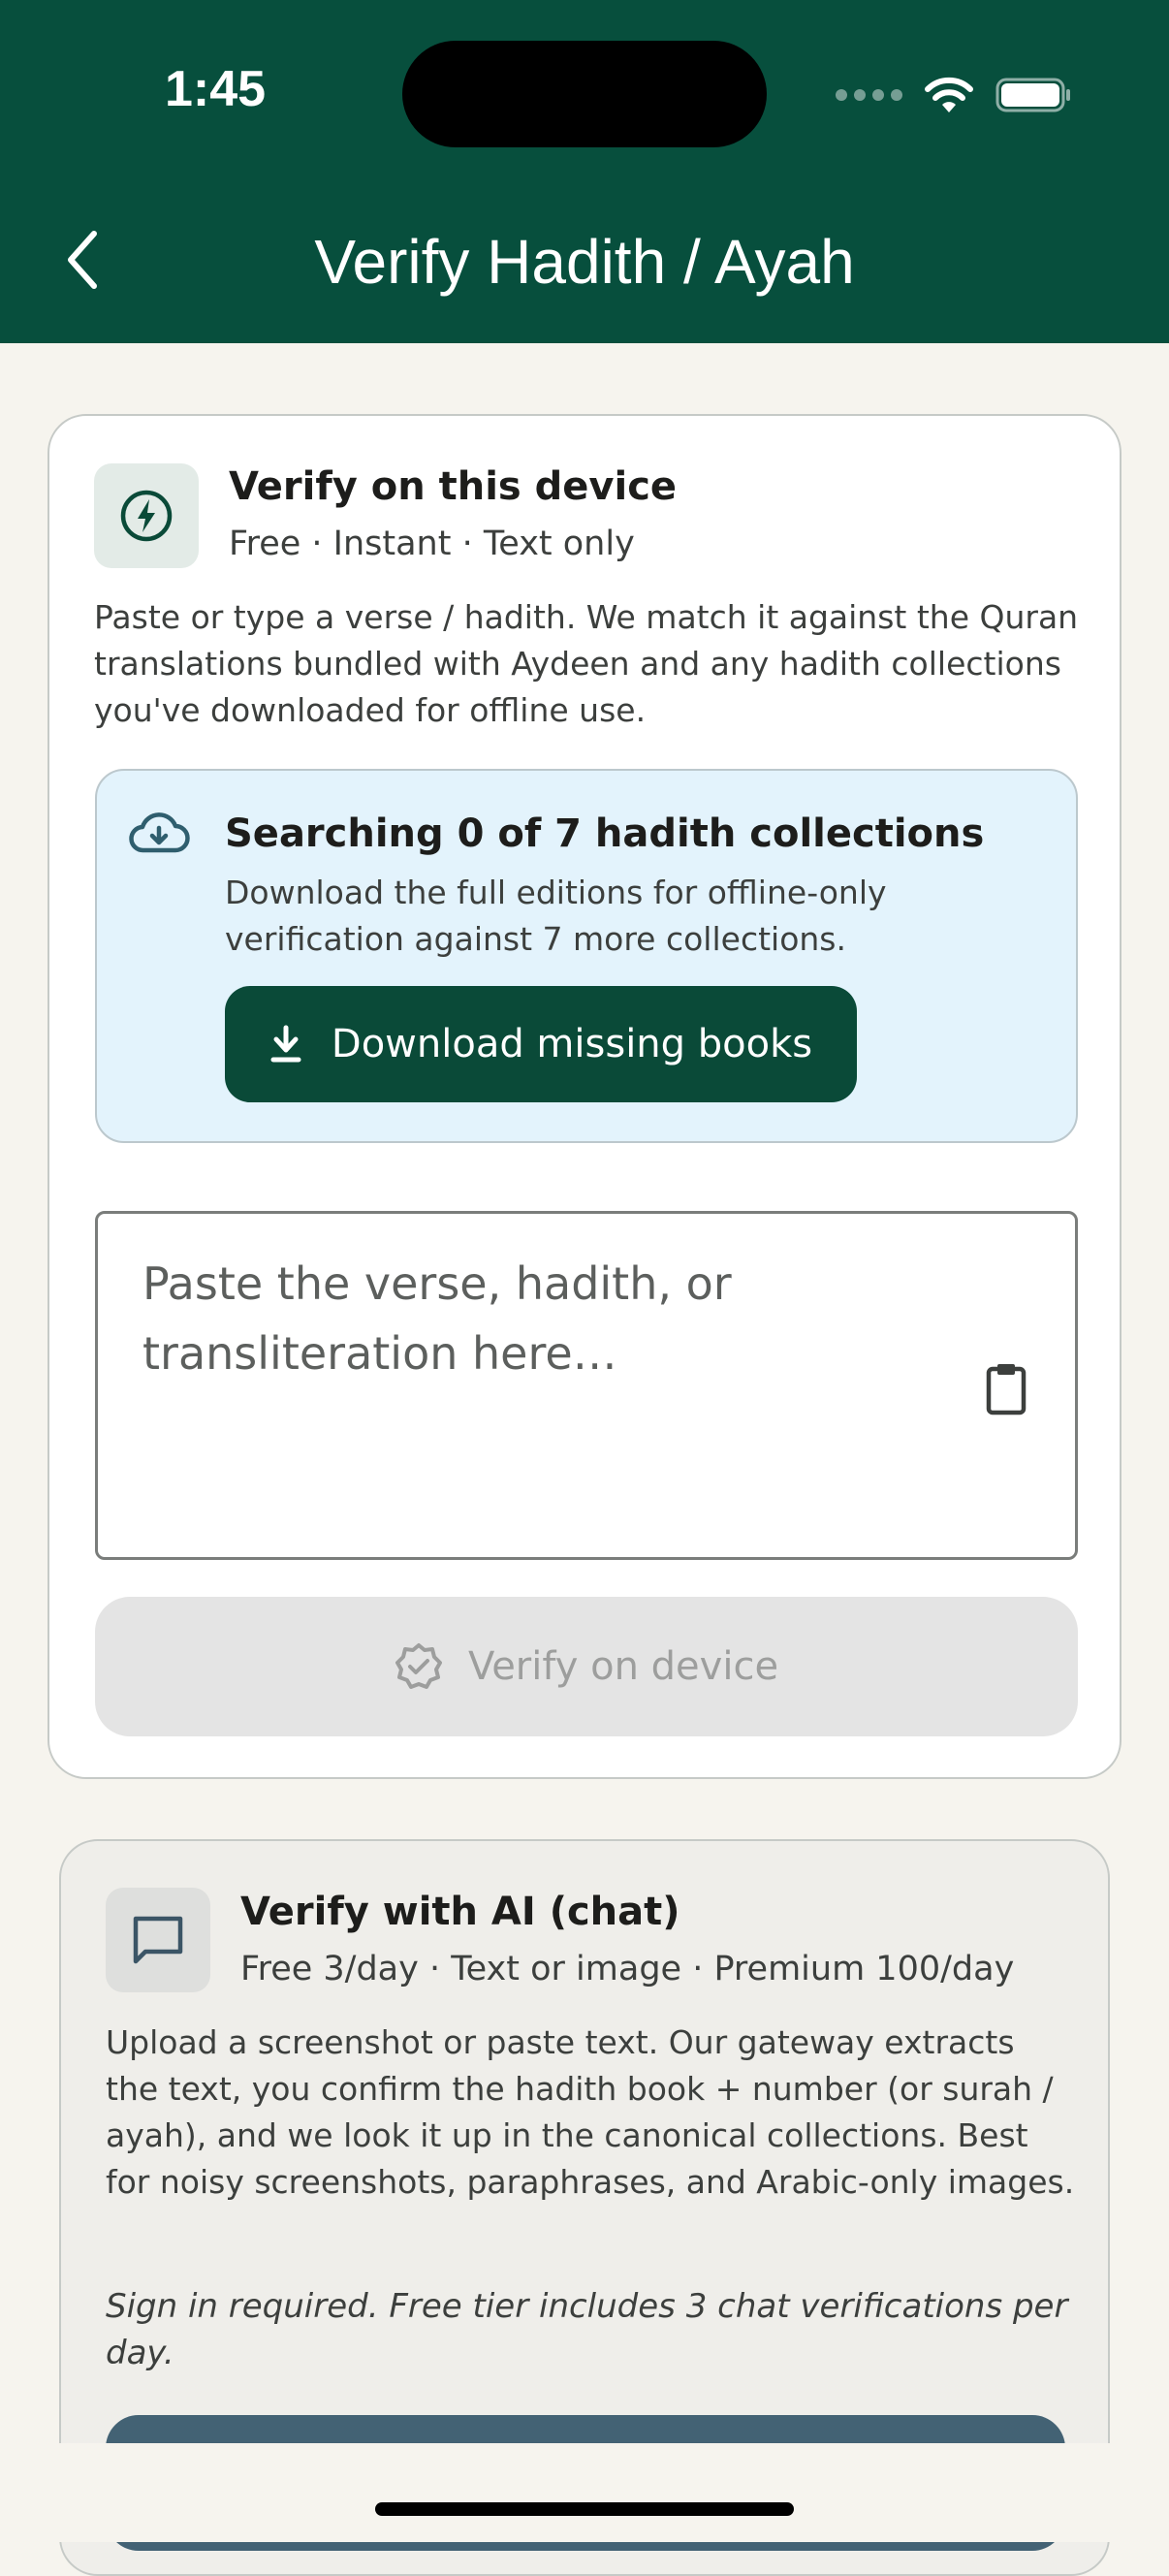  Describe the element at coordinates (159, 832) in the screenshot. I see `cloud-download-icon` at that location.